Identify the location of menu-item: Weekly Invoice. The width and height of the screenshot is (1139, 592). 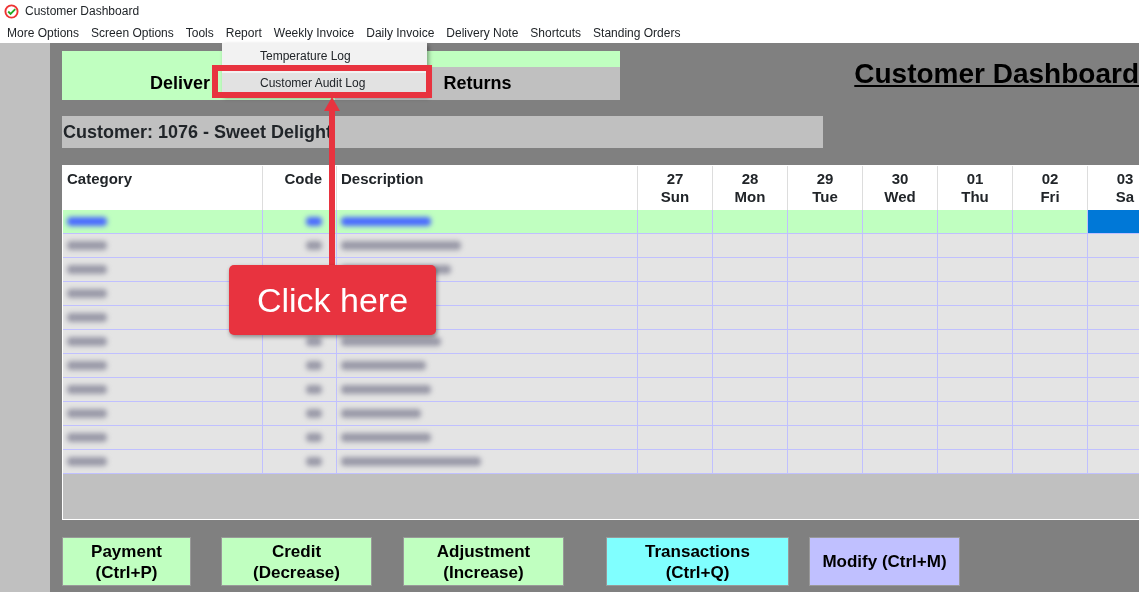
(315, 32).